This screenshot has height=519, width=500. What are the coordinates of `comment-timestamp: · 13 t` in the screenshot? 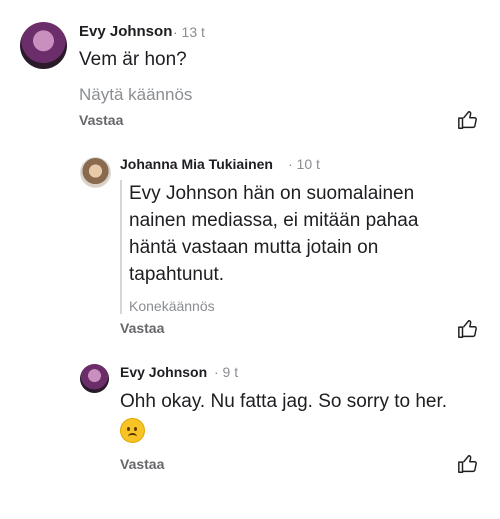 It's located at (189, 32).